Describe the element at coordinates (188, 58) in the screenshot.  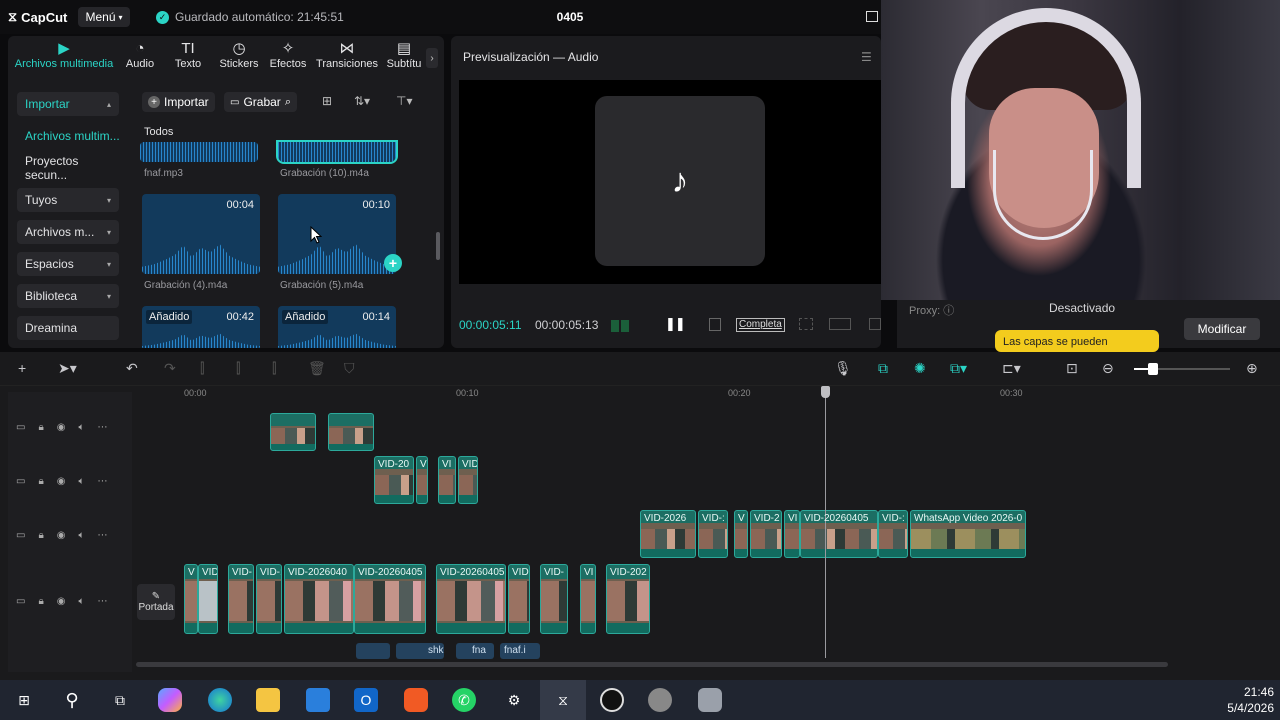
I see `tab-text: TI Texto` at that location.